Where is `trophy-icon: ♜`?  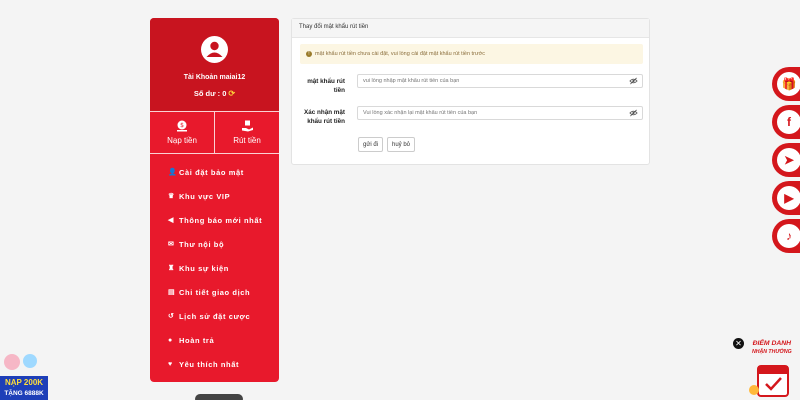 trophy-icon: ♜ is located at coordinates (171, 268).